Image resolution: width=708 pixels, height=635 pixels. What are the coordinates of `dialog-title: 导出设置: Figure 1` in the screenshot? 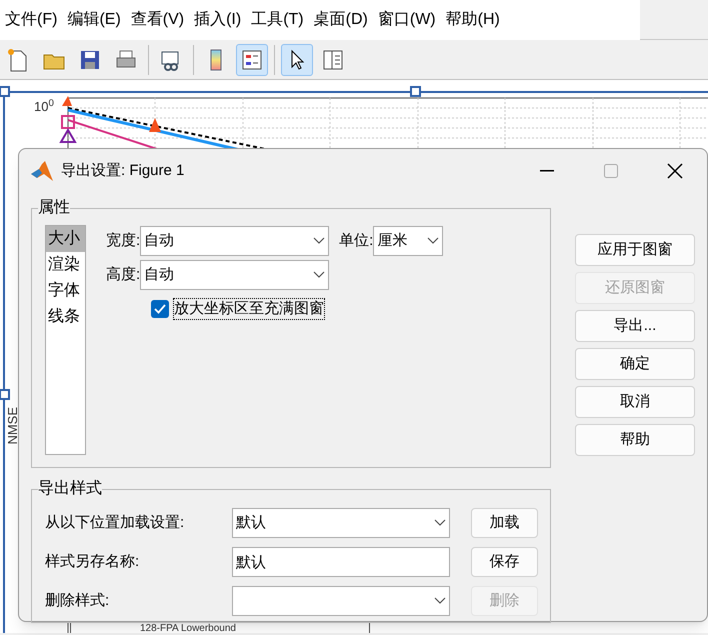 It's located at (122, 170).